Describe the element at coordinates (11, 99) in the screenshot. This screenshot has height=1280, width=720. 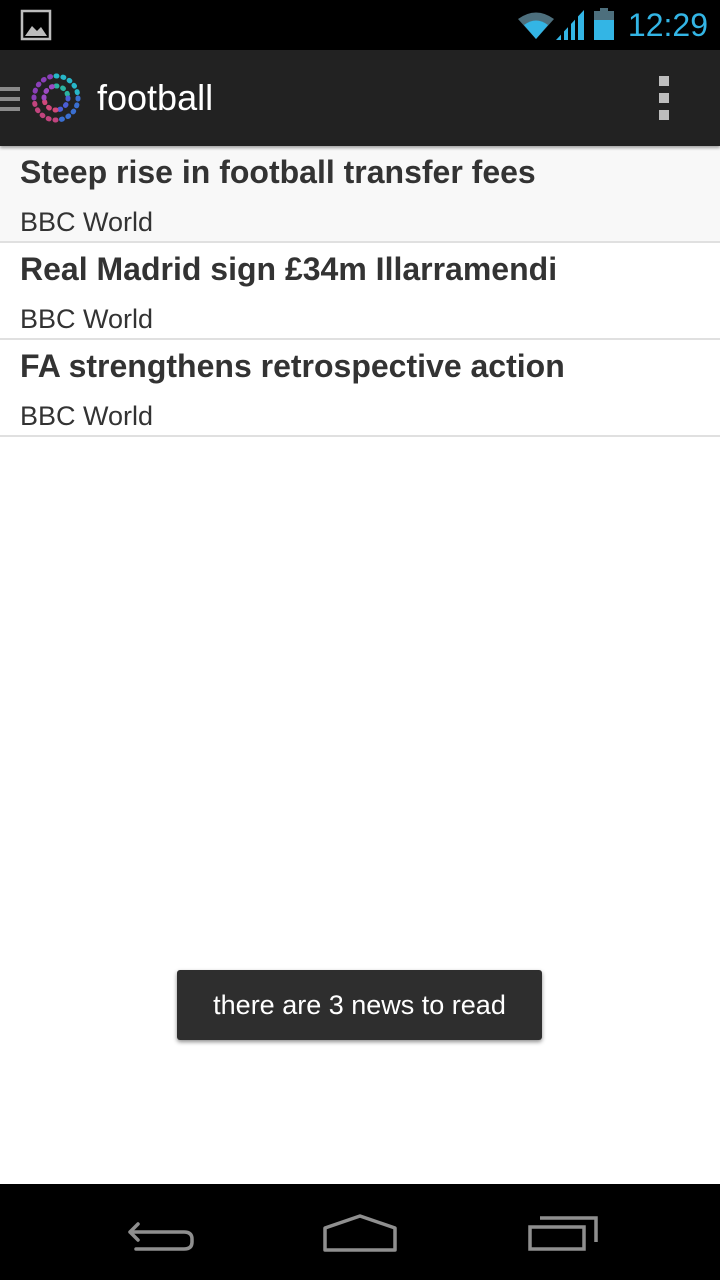
I see `drawer-menu-icon` at that location.